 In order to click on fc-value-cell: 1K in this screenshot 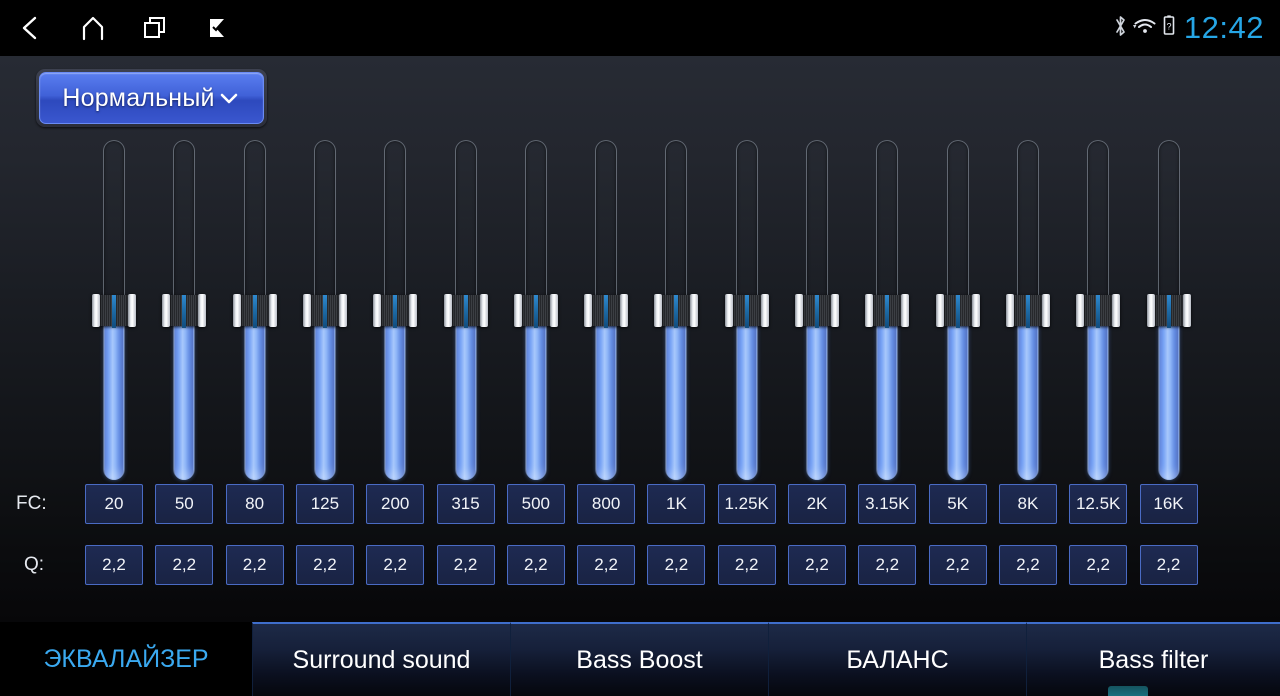, I will do `click(676, 504)`.